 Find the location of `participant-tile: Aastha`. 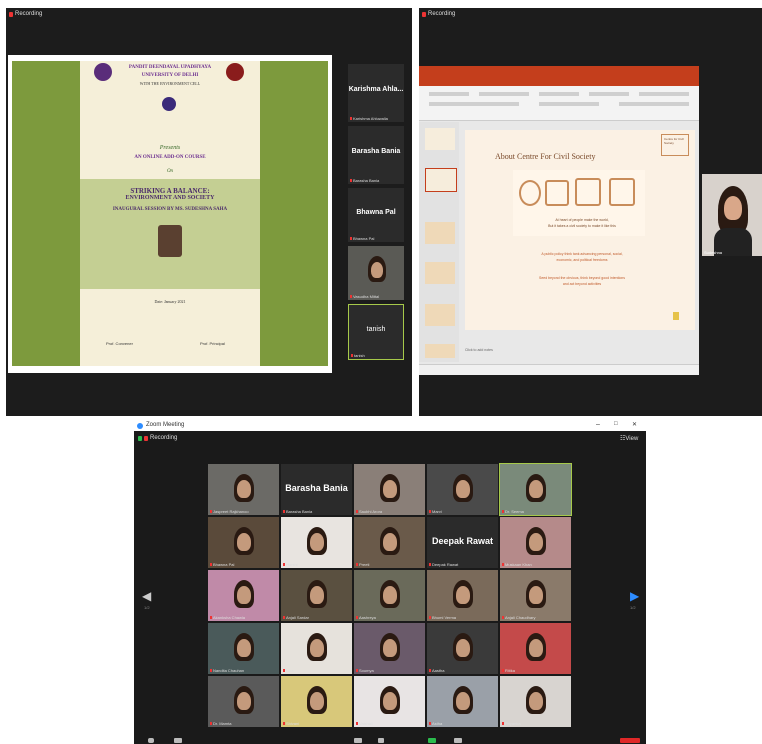

participant-tile: Aastha is located at coordinates (462, 648).